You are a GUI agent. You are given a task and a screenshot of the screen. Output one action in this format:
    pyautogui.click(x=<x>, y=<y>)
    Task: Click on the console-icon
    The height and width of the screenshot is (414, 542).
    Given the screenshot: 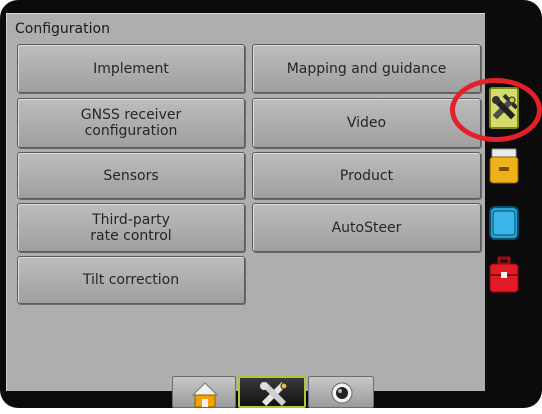 What is the action you would take?
    pyautogui.click(x=504, y=166)
    